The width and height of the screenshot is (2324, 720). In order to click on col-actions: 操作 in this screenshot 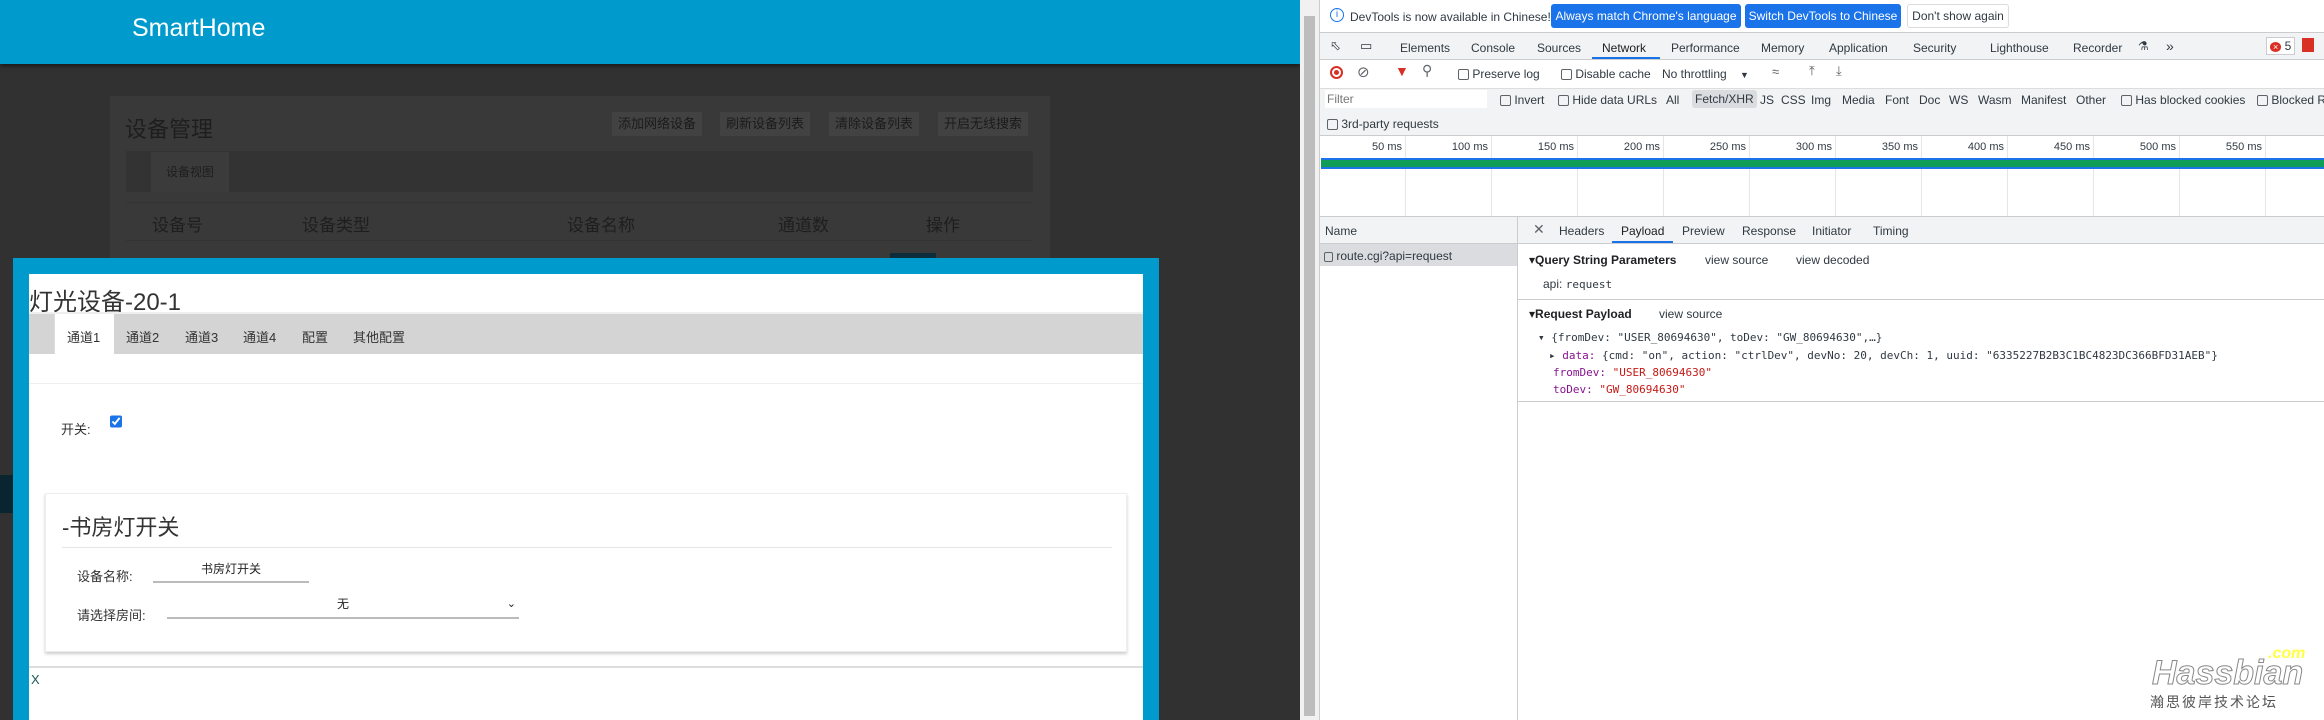, I will do `click(943, 225)`.